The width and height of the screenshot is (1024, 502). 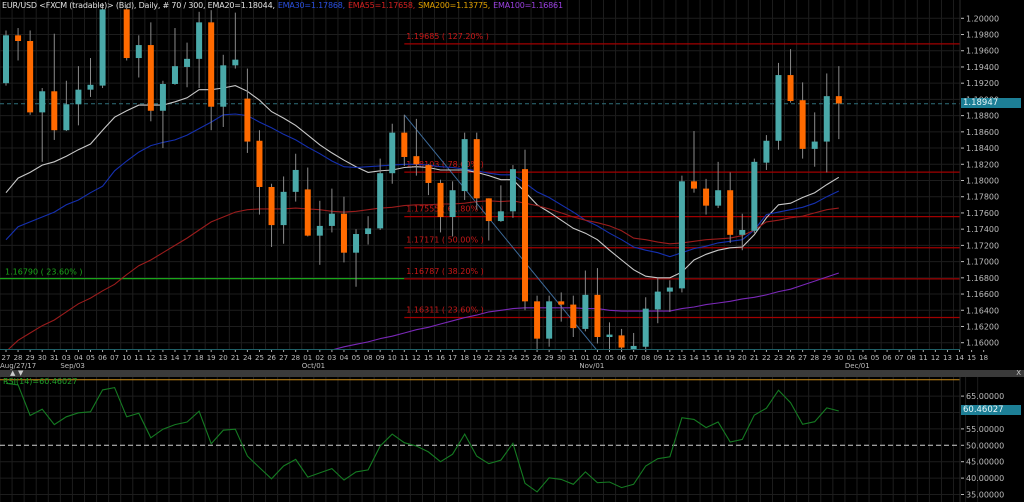 What do you see at coordinates (982, 197) in the screenshot?
I see `price-tick-label: 1.17800` at bounding box center [982, 197].